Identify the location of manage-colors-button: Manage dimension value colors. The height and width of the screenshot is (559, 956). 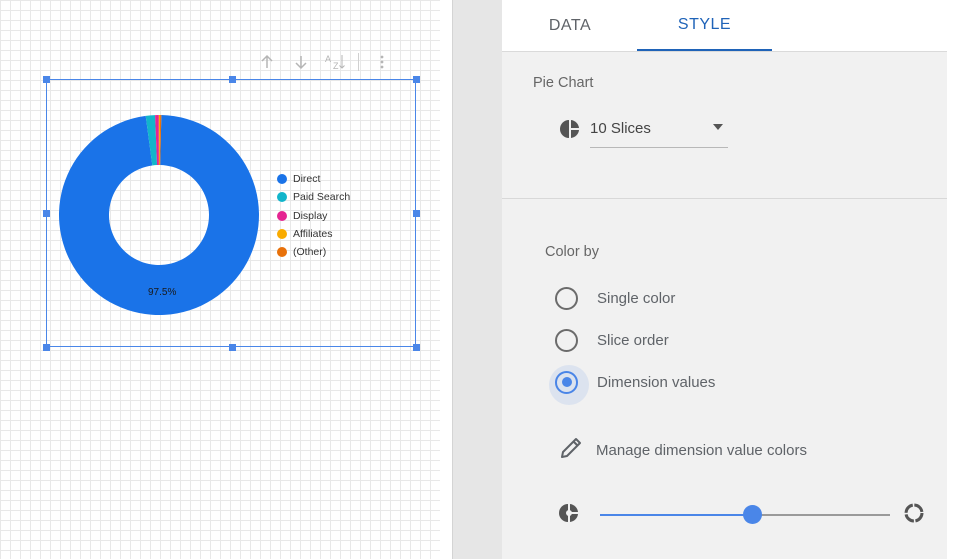
(682, 450).